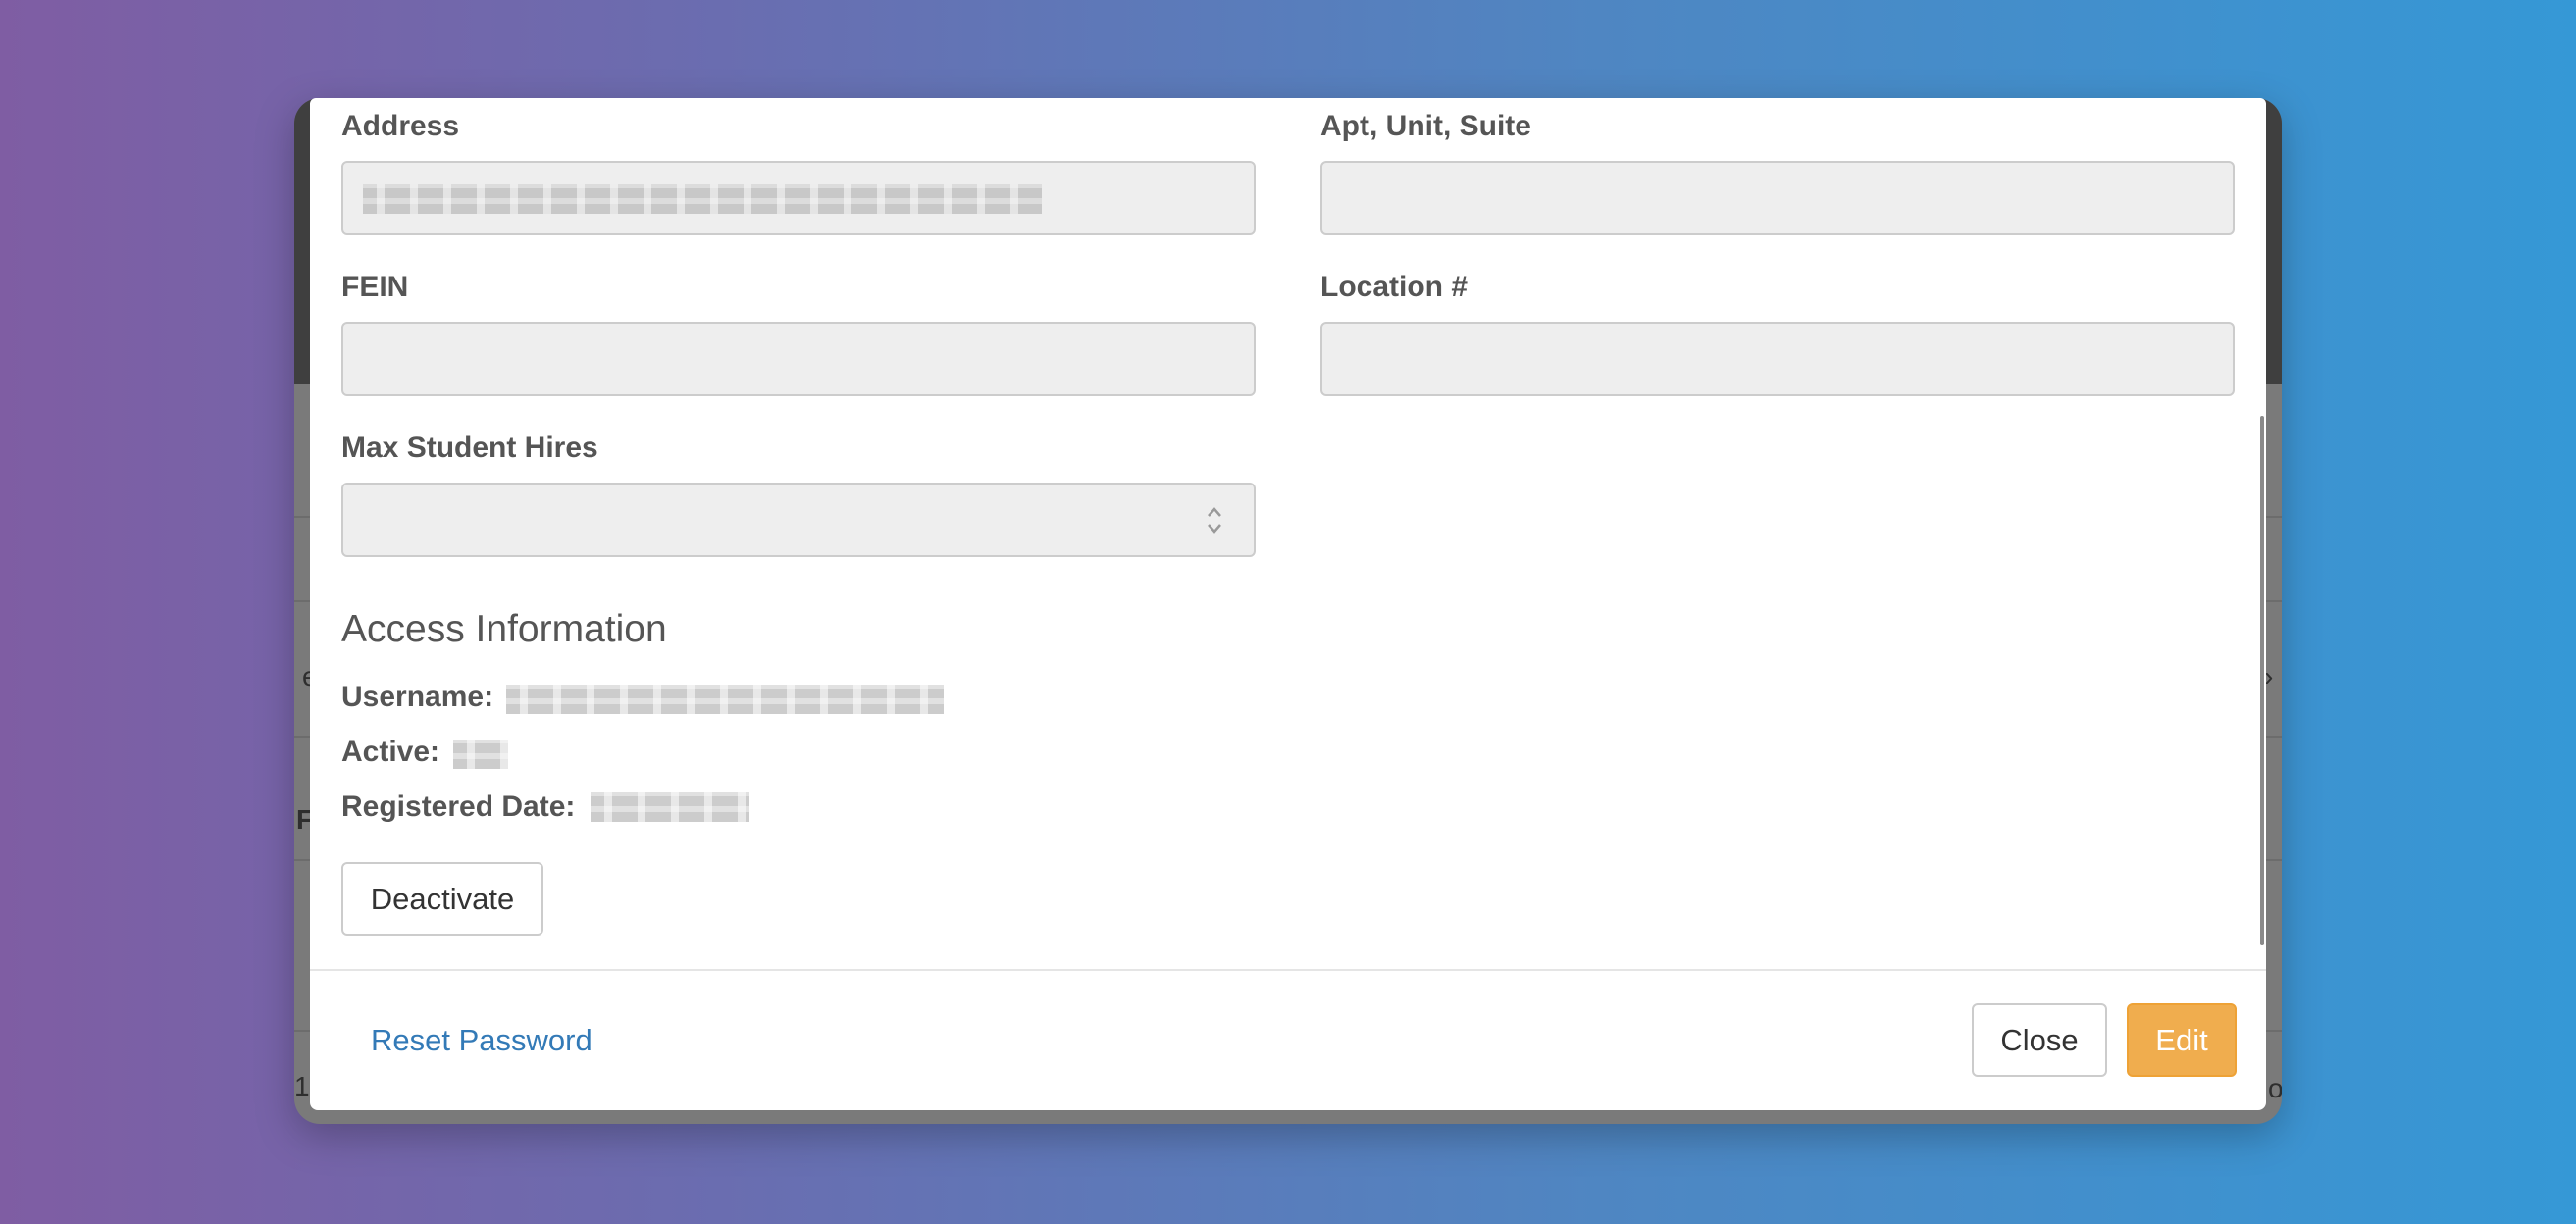  Describe the element at coordinates (2275, 1088) in the screenshot. I see `background-text-fragment: o` at that location.